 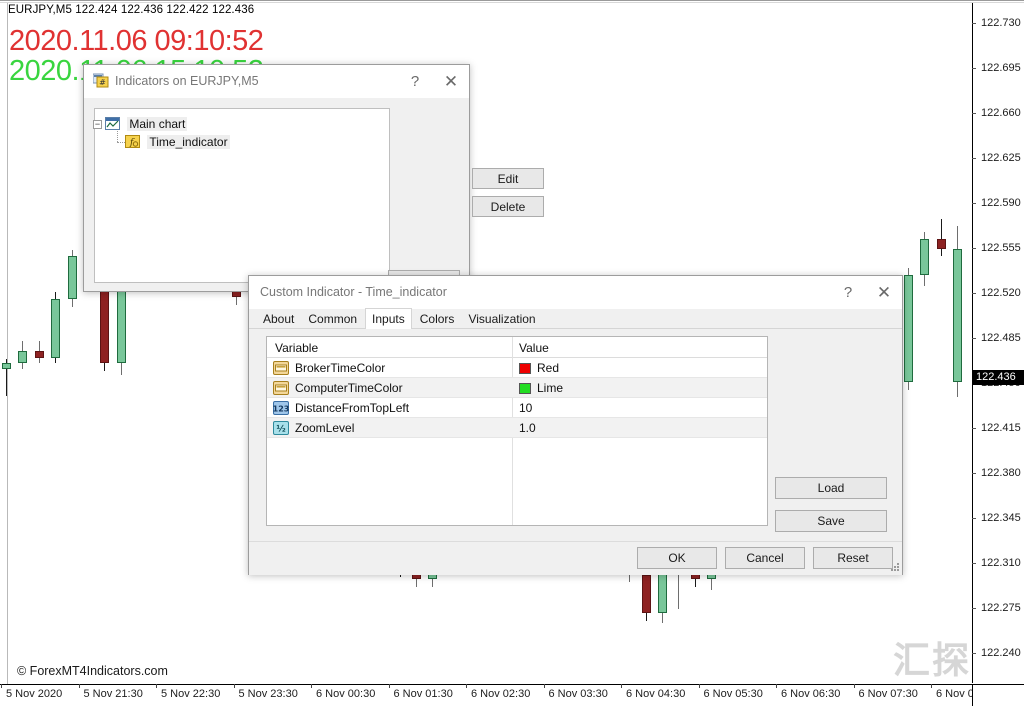 What do you see at coordinates (112, 123) in the screenshot?
I see `chart-icon` at bounding box center [112, 123].